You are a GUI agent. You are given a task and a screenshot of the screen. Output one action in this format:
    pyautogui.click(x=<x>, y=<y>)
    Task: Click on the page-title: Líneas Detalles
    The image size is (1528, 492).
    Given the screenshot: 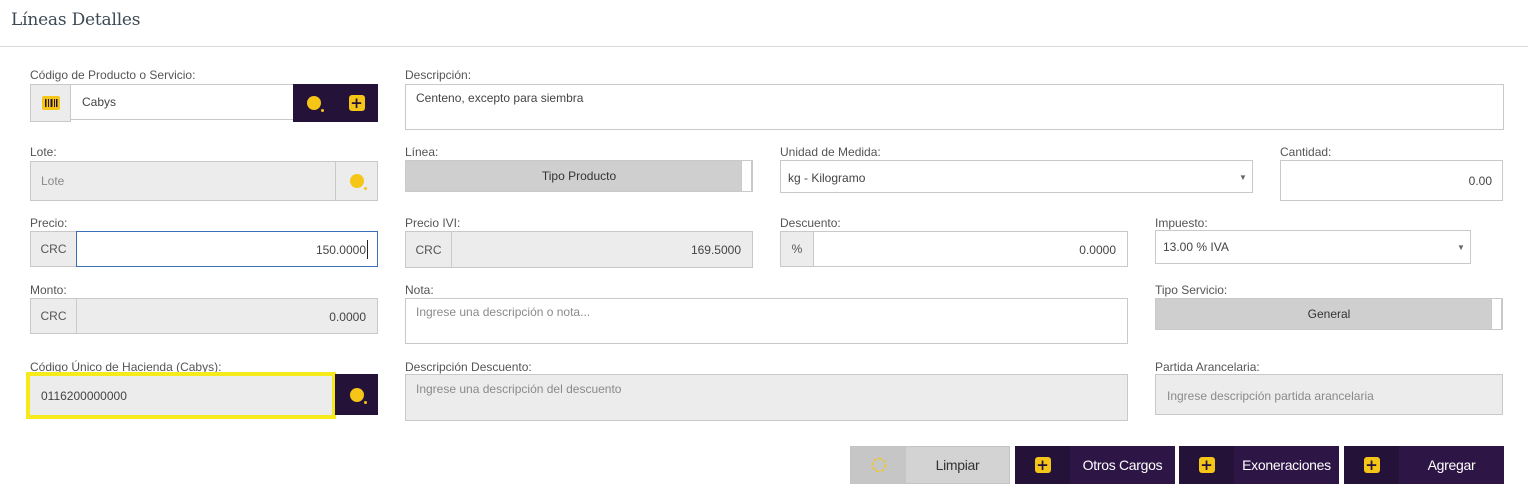 What is the action you would take?
    pyautogui.click(x=76, y=20)
    